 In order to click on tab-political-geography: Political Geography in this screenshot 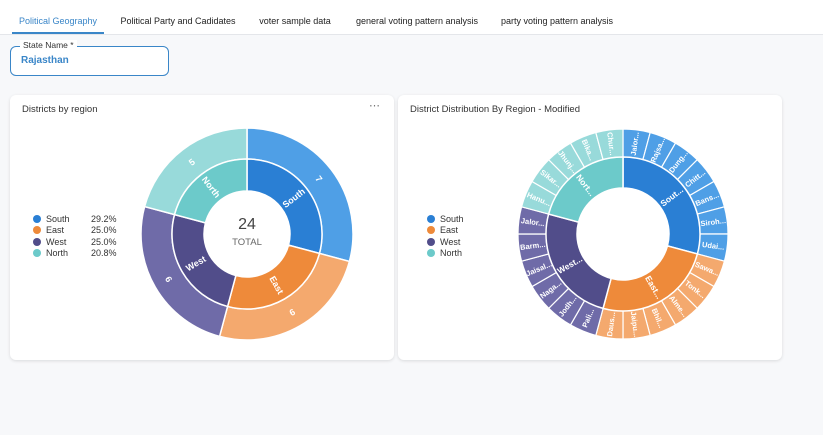, I will do `click(58, 21)`.